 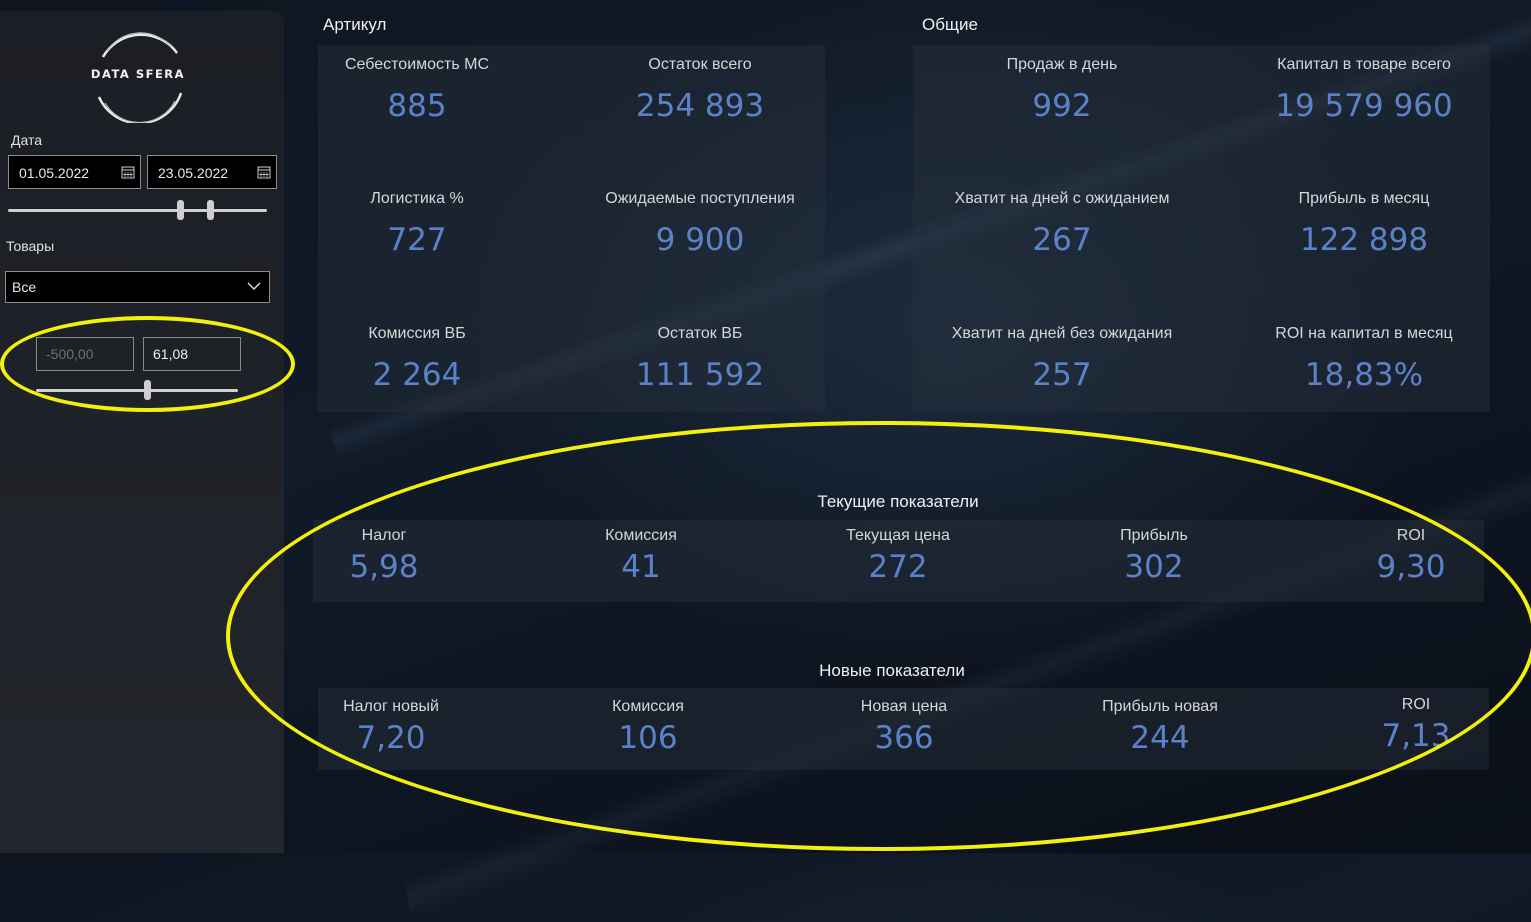 I want to click on date-range-slider-track, so click(x=137, y=210).